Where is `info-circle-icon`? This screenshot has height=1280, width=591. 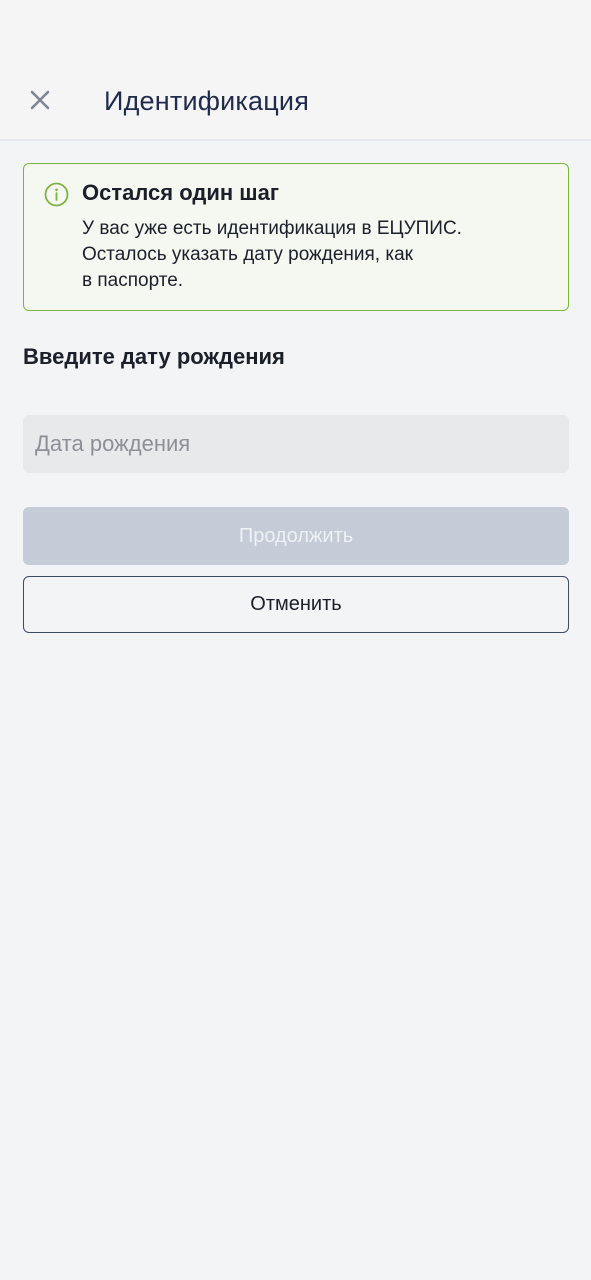
info-circle-icon is located at coordinates (56, 194).